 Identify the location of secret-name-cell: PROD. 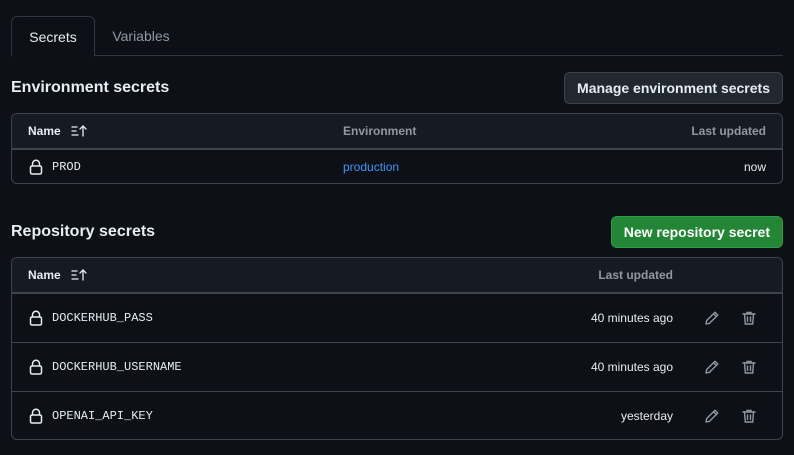
(55, 166).